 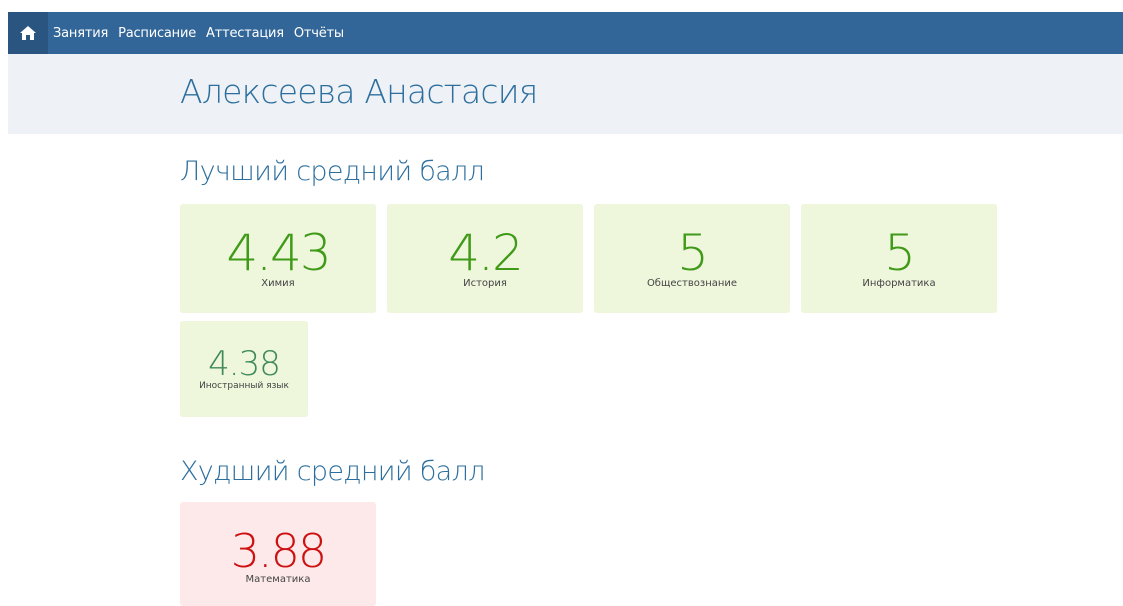 I want to click on subject-label: Химия, so click(x=278, y=283).